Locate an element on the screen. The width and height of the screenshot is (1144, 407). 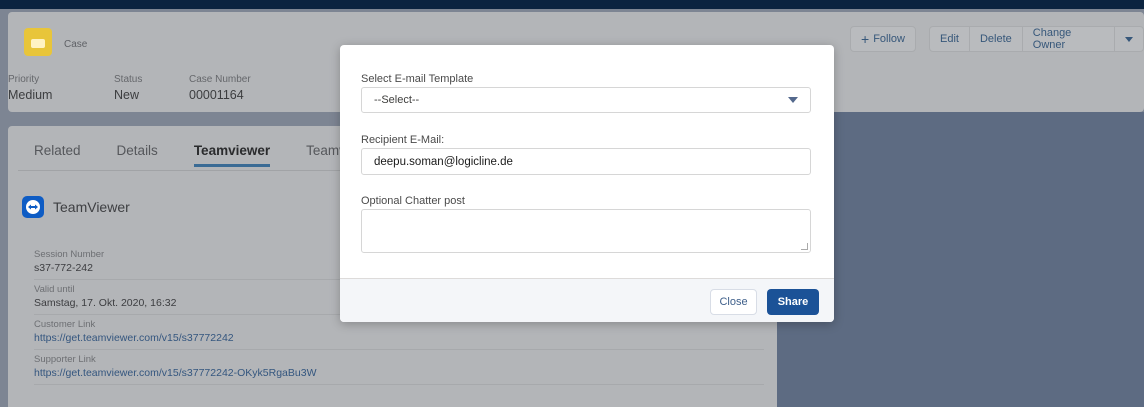
template-label: Select E-mail Template is located at coordinates (417, 79).